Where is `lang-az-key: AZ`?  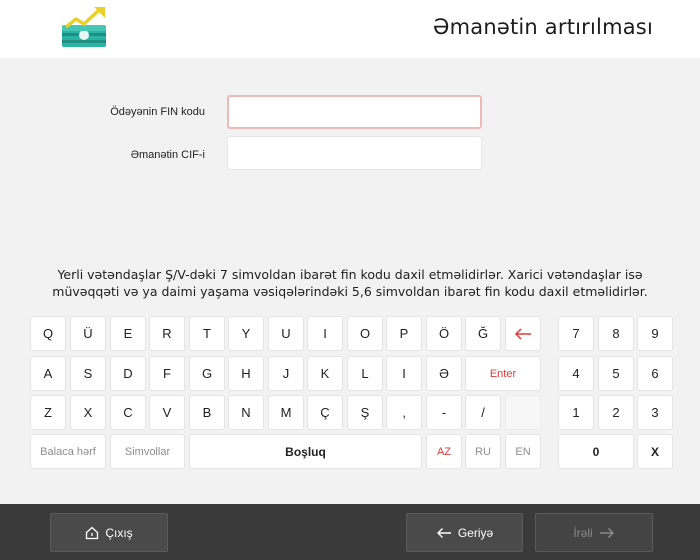 lang-az-key: AZ is located at coordinates (444, 451).